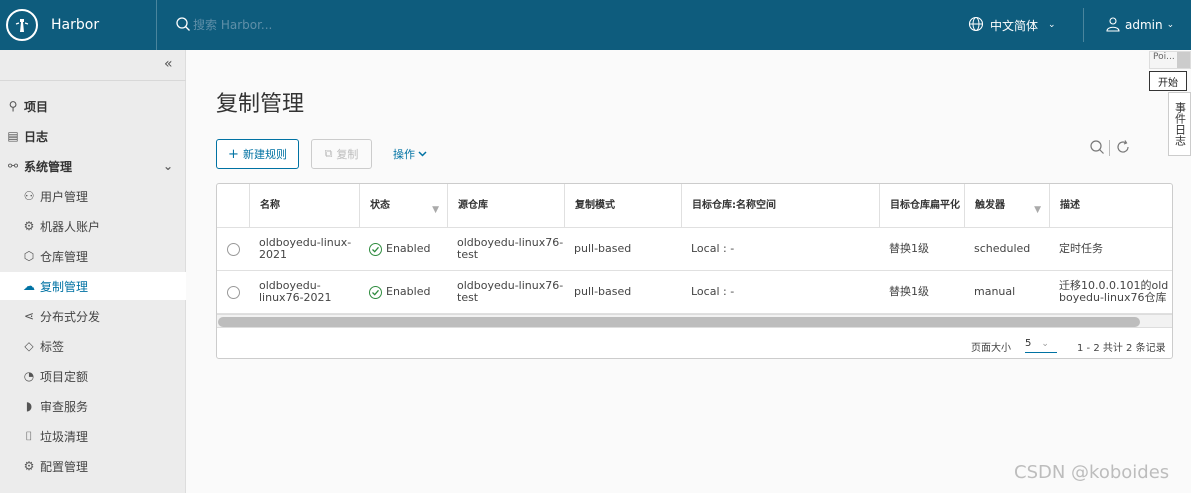 This screenshot has width=1191, height=493. What do you see at coordinates (36, 136) in the screenshot?
I see `sidebar-item-label: 日志` at bounding box center [36, 136].